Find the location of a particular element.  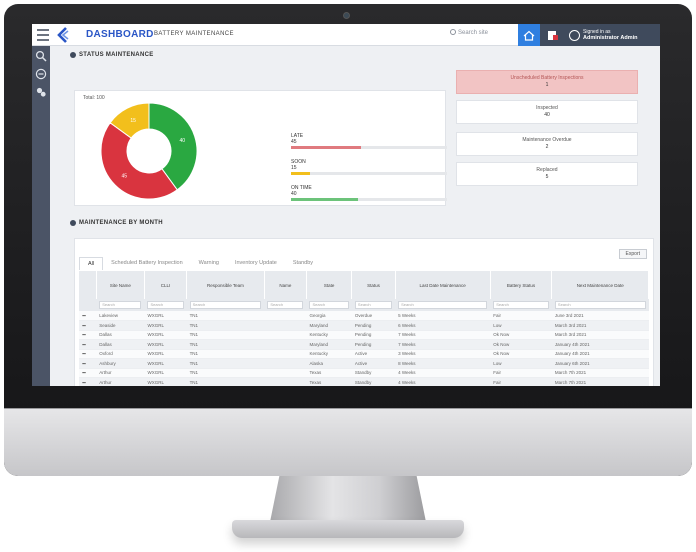

app-title: DASHBOARD is located at coordinates (120, 34).